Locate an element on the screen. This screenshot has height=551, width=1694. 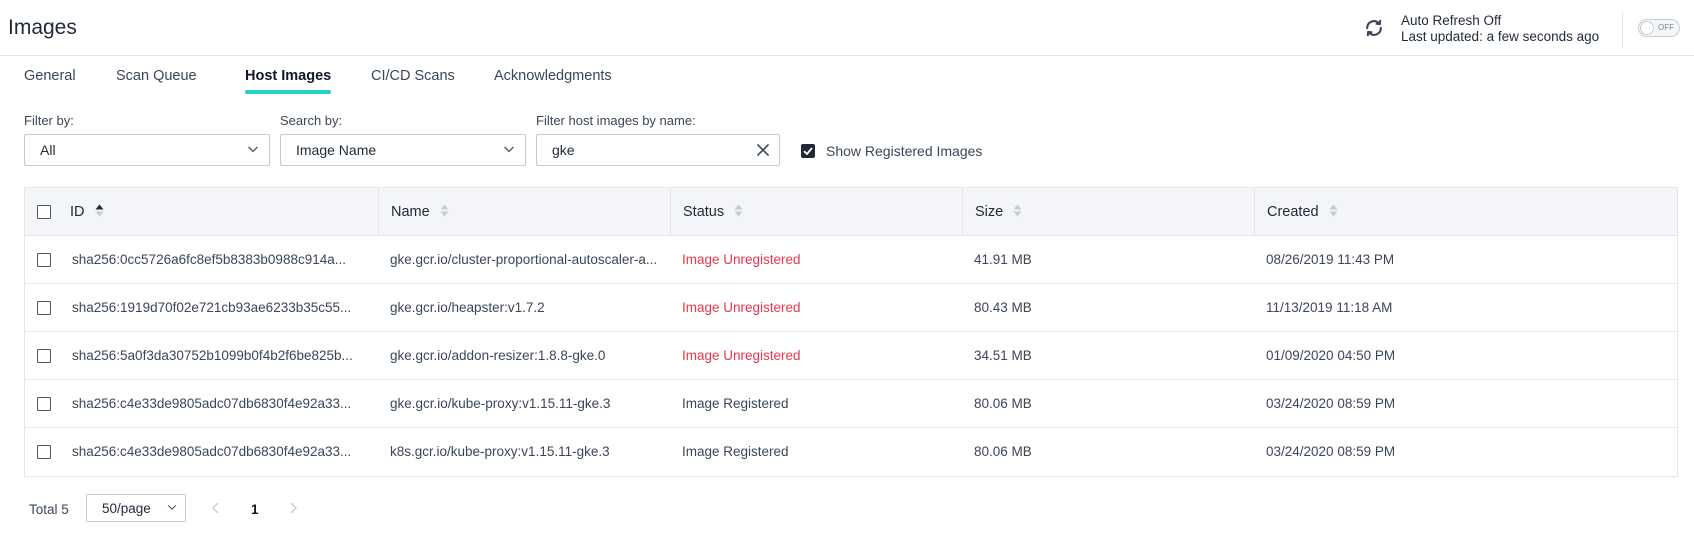
clear-icon is located at coordinates (763, 150).